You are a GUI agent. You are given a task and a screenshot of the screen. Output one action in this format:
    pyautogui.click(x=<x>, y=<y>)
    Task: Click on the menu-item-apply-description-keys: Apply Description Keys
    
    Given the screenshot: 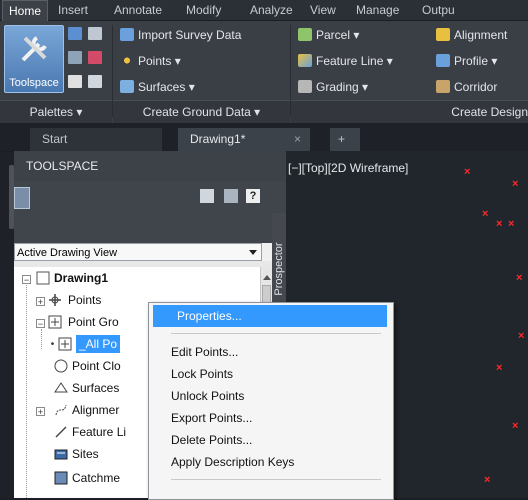 What is the action you would take?
    pyautogui.click(x=232, y=462)
    